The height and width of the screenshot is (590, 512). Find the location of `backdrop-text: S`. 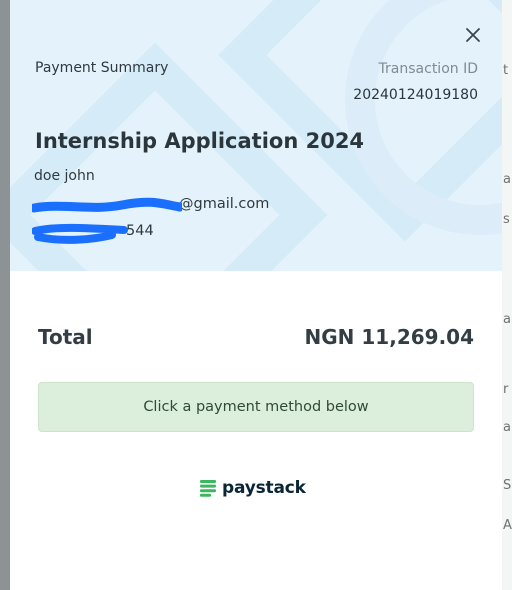

backdrop-text: S is located at coordinates (507, 485).